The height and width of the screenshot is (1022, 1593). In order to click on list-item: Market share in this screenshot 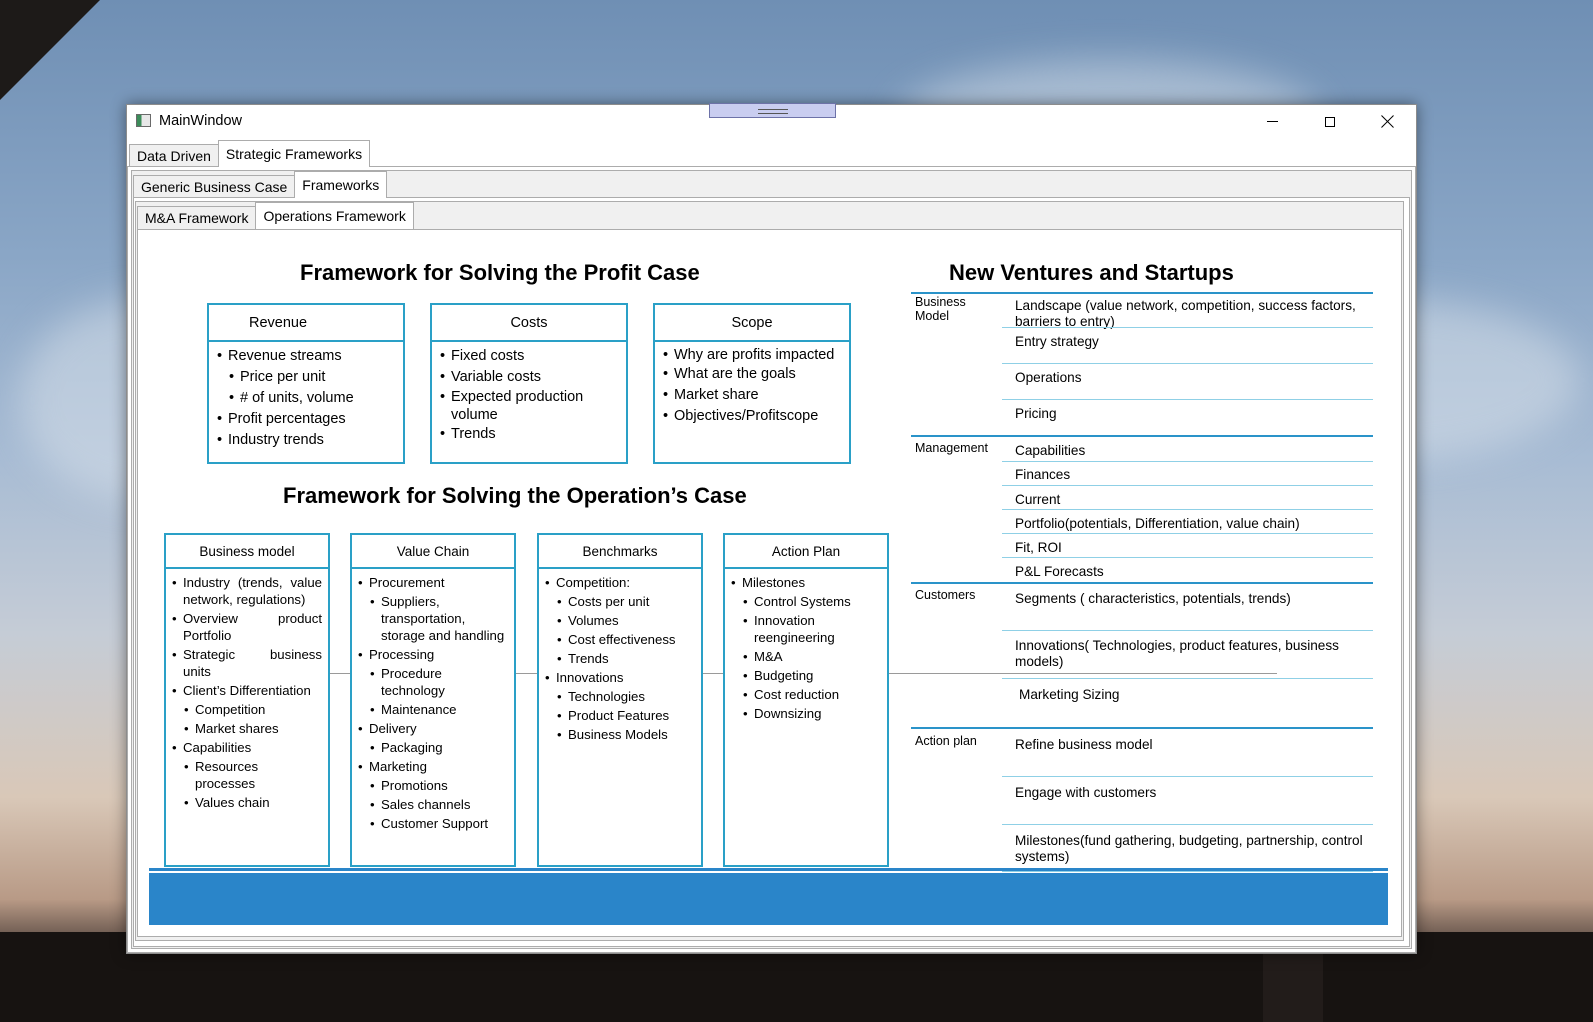, I will do `click(752, 395)`.